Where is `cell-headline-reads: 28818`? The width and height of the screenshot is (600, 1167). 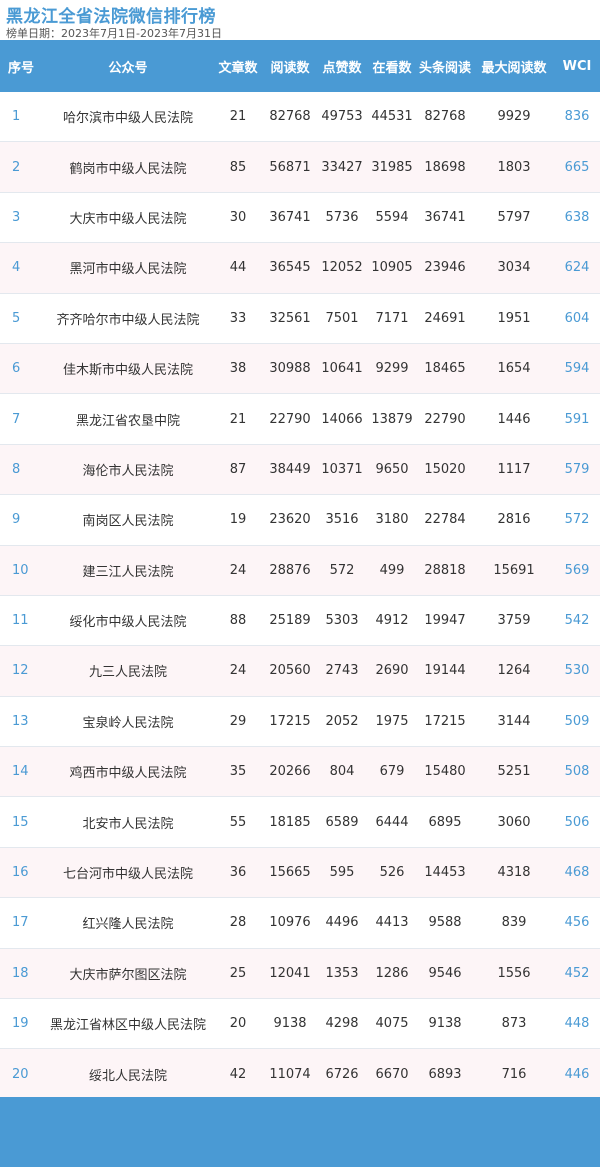 cell-headline-reads: 28818 is located at coordinates (445, 570).